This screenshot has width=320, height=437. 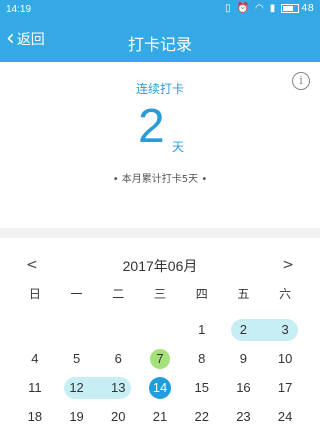 I want to click on calendar-day-label: 5, so click(x=76, y=358).